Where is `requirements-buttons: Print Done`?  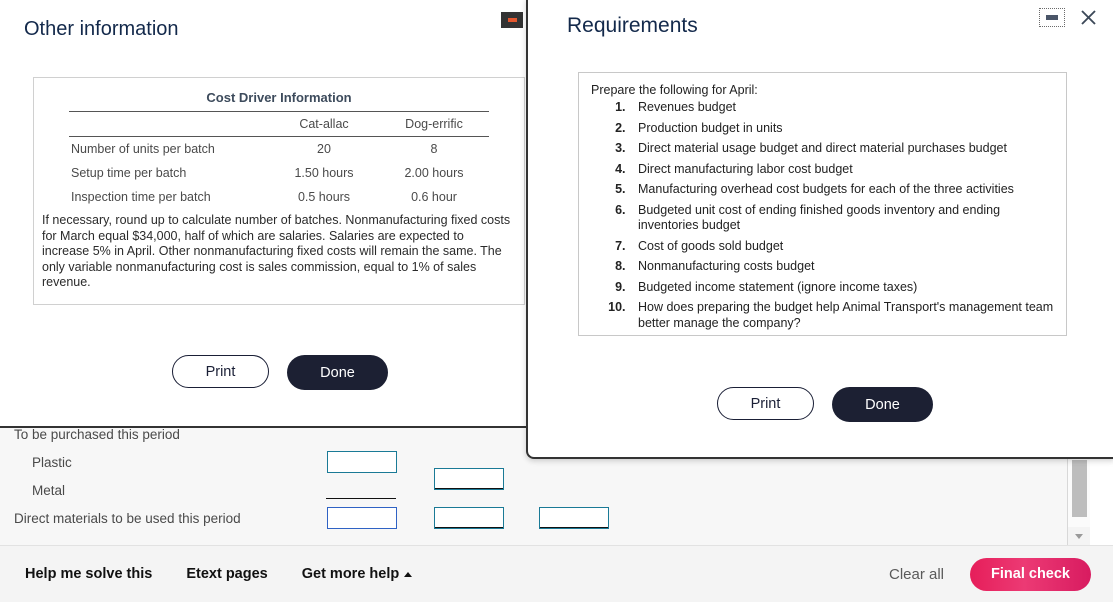 requirements-buttons: Print Done is located at coordinates (825, 404).